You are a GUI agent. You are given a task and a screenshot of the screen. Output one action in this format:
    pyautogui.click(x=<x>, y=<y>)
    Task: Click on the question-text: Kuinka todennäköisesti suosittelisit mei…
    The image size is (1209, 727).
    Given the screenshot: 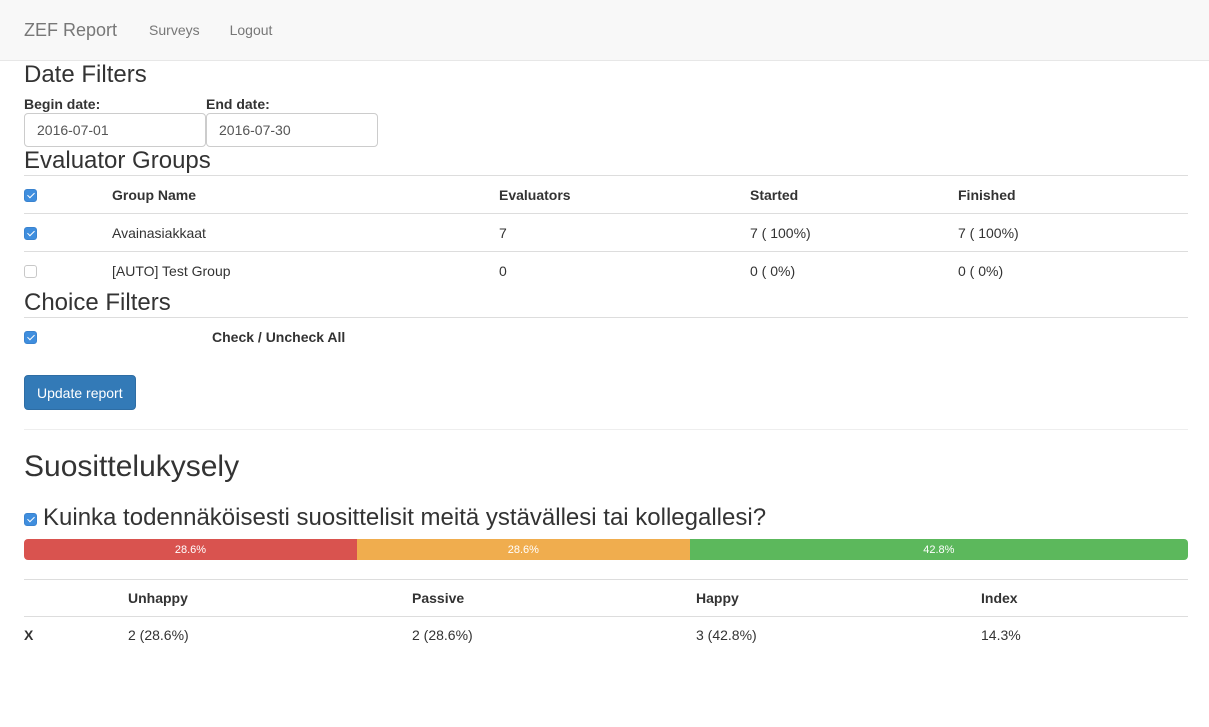 What is the action you would take?
    pyautogui.click(x=405, y=517)
    